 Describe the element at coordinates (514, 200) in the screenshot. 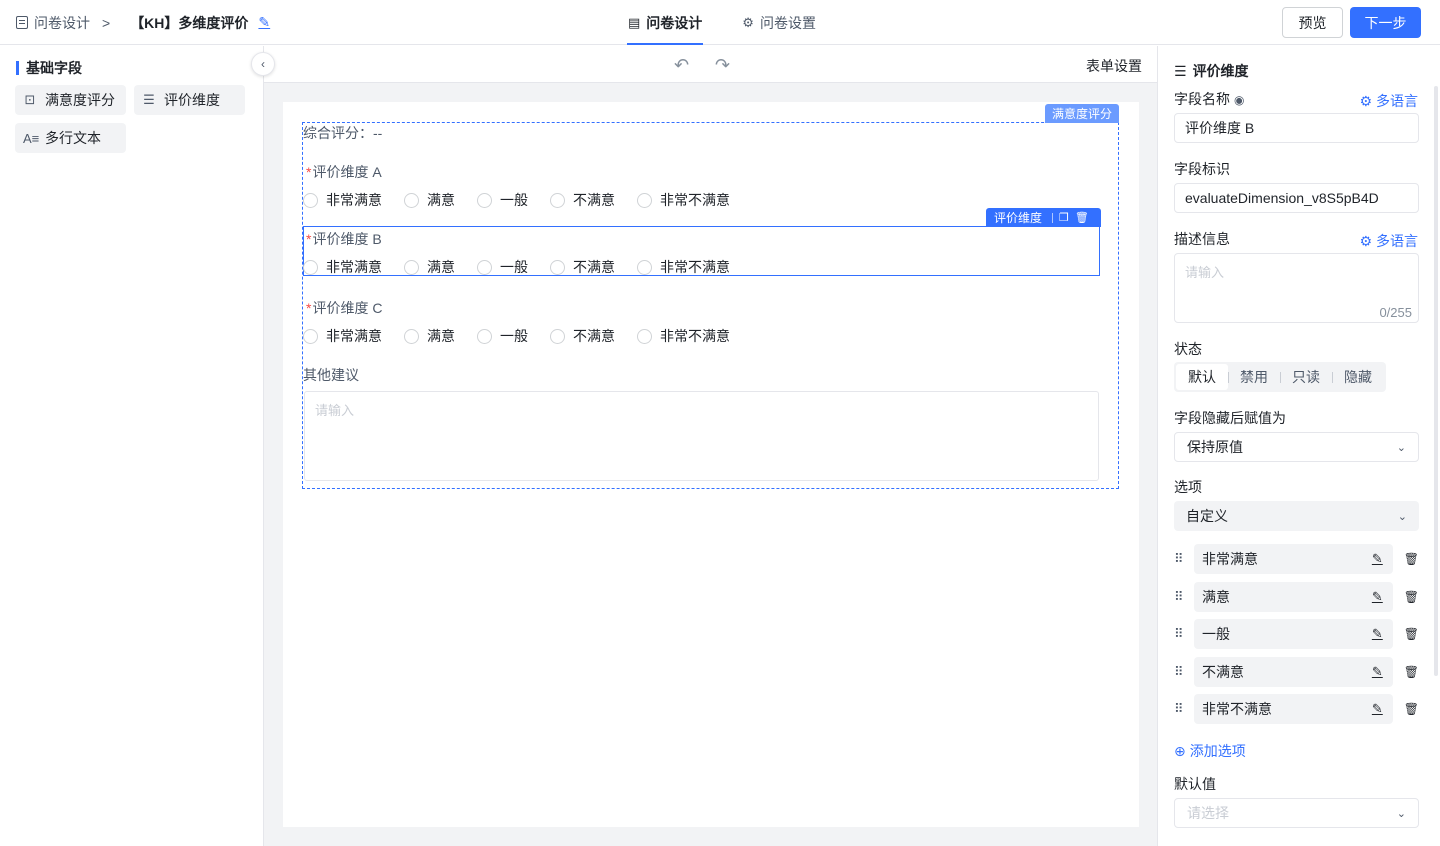

I see `option-label: 一般` at that location.